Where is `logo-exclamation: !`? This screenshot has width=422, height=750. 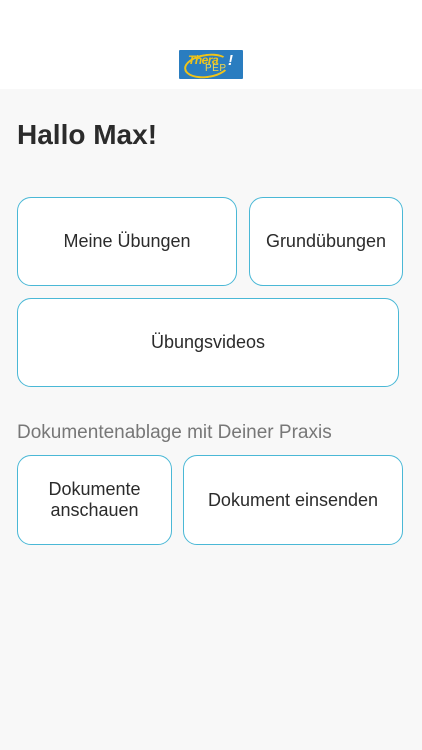 logo-exclamation: ! is located at coordinates (230, 60).